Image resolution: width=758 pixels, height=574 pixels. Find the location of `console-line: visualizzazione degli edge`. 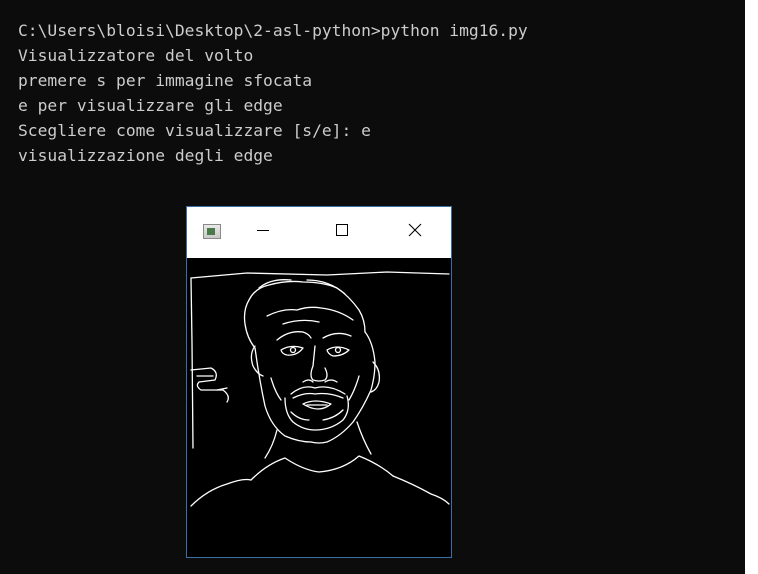

console-line: visualizzazione degli edge is located at coordinates (145, 155).